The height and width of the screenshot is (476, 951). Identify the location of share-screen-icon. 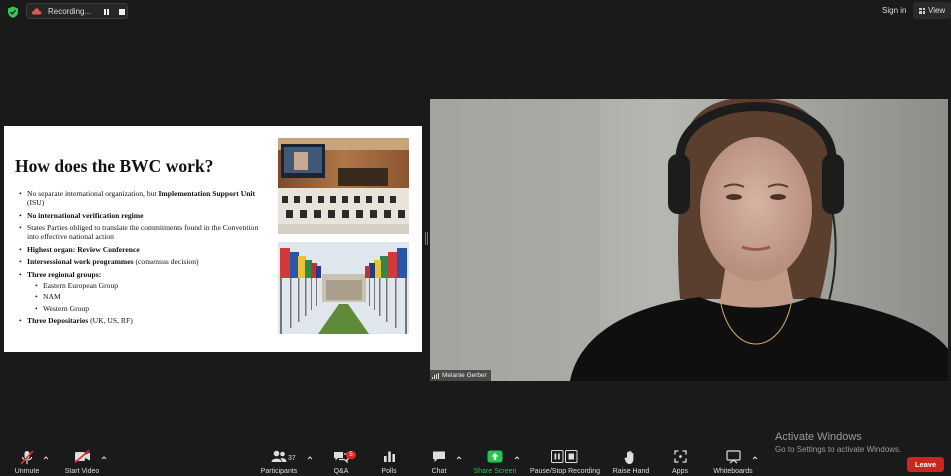
(495, 456).